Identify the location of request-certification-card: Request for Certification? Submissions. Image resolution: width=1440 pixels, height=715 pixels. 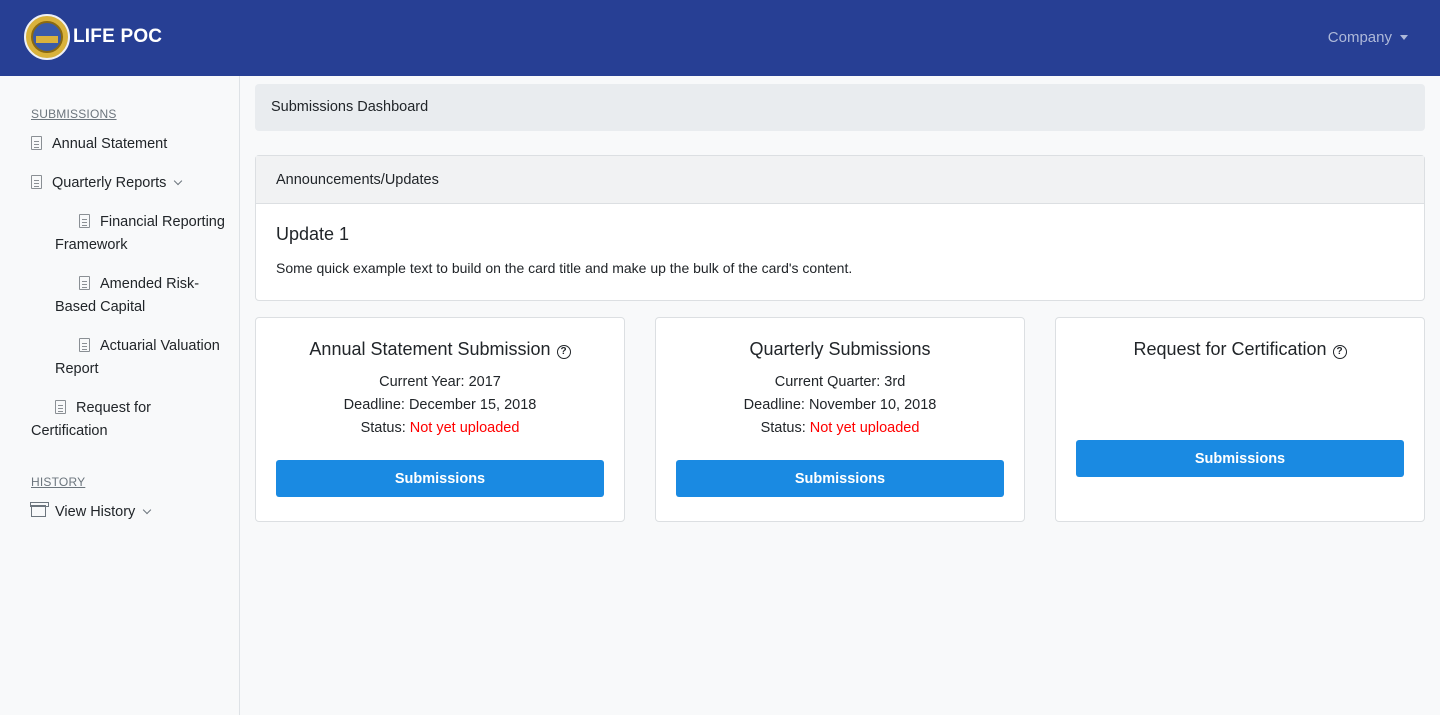
(1240, 419).